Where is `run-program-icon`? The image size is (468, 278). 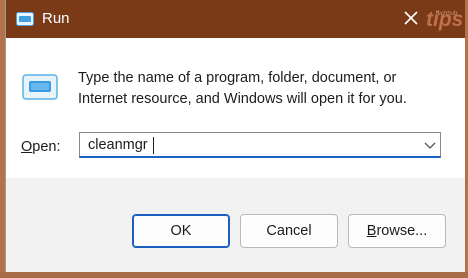 run-program-icon is located at coordinates (40, 87).